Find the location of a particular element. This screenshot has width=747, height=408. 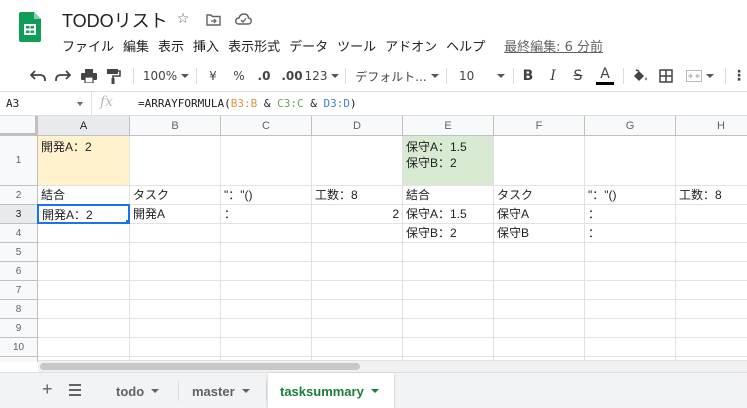

star-icon: ☆ is located at coordinates (183, 19).